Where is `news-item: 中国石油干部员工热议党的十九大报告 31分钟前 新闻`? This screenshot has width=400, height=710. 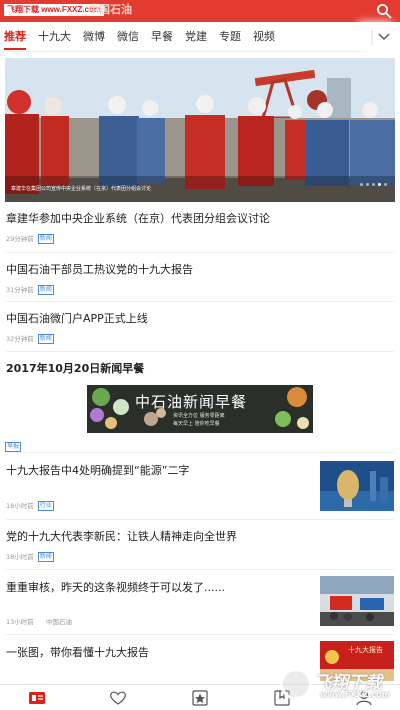 news-item: 中国石油干部员工热议党的十九大报告 31分钟前 新闻 is located at coordinates (200, 278).